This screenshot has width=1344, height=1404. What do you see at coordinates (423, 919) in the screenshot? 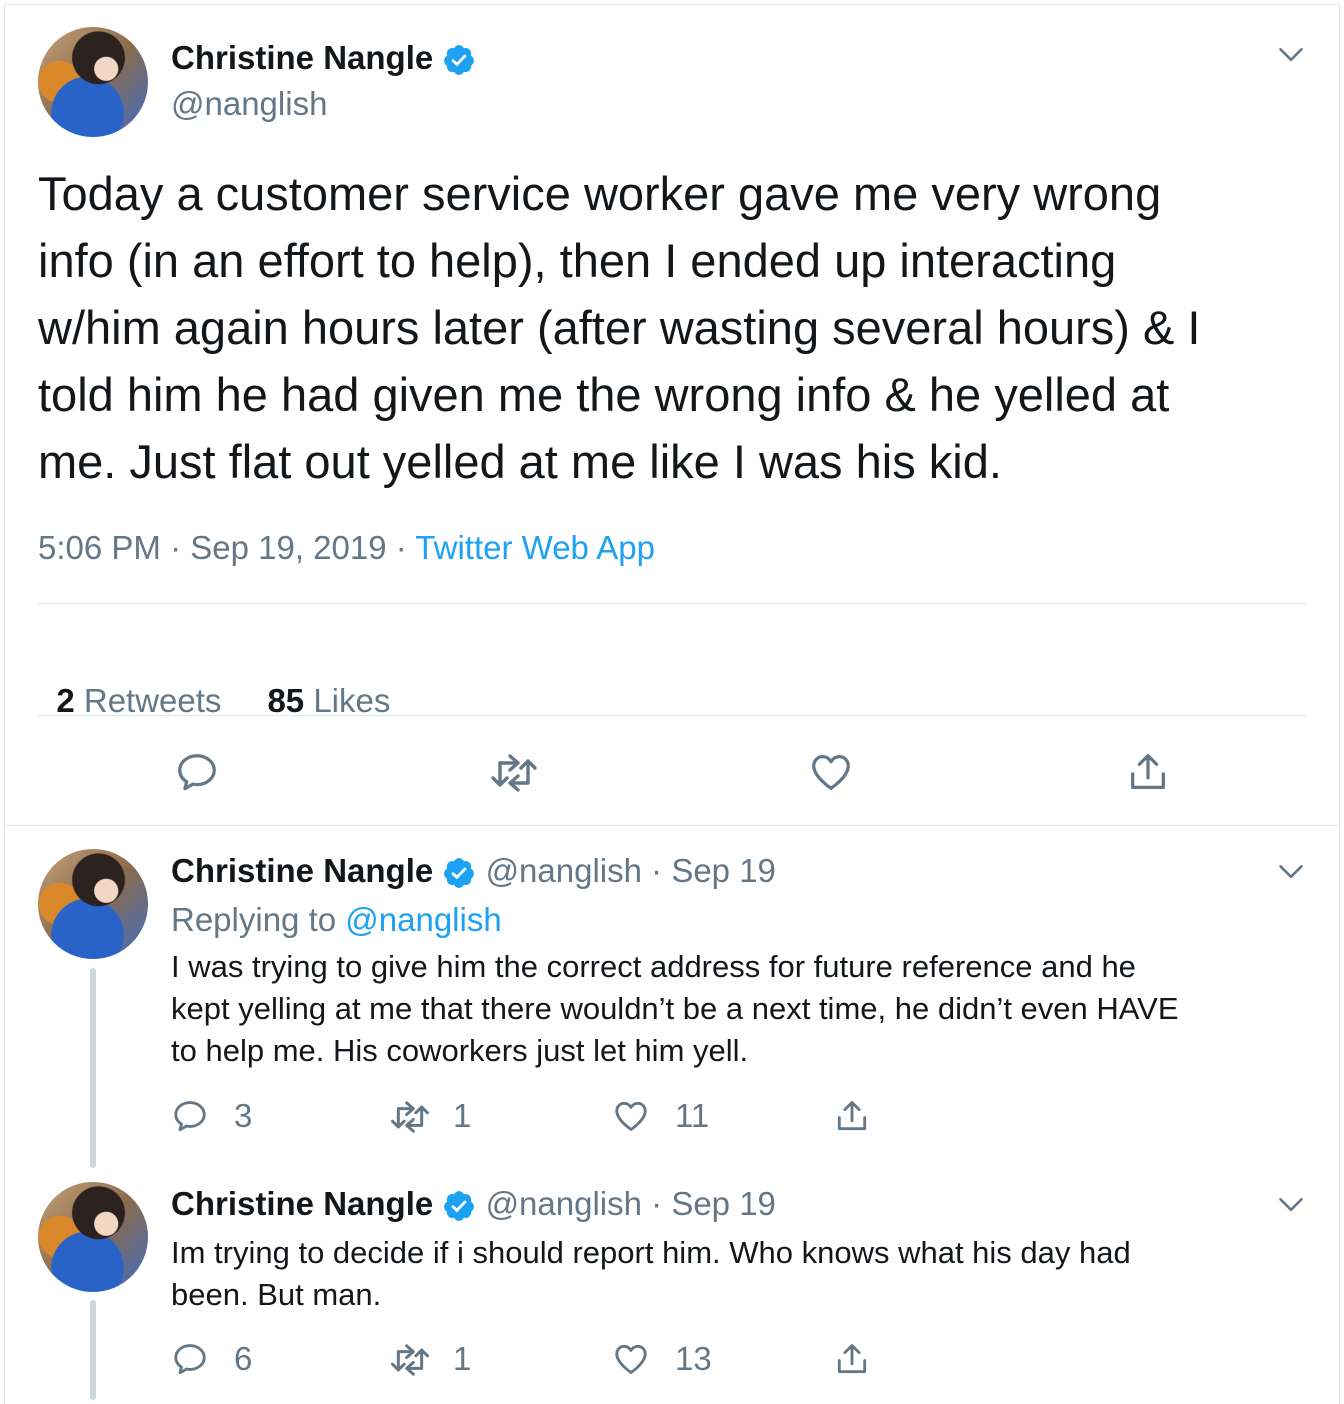
I see `replying-to-handle: @nanglish` at bounding box center [423, 919].